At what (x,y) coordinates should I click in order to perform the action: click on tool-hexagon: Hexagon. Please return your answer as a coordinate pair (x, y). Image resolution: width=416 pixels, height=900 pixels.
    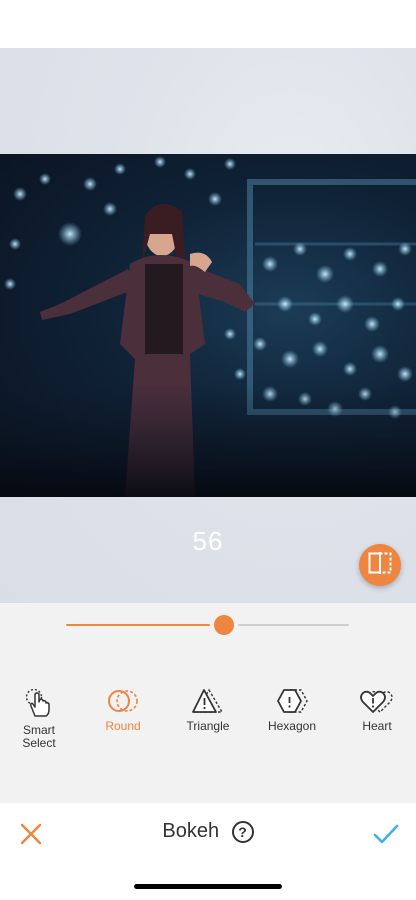
    Looking at the image, I should click on (292, 710).